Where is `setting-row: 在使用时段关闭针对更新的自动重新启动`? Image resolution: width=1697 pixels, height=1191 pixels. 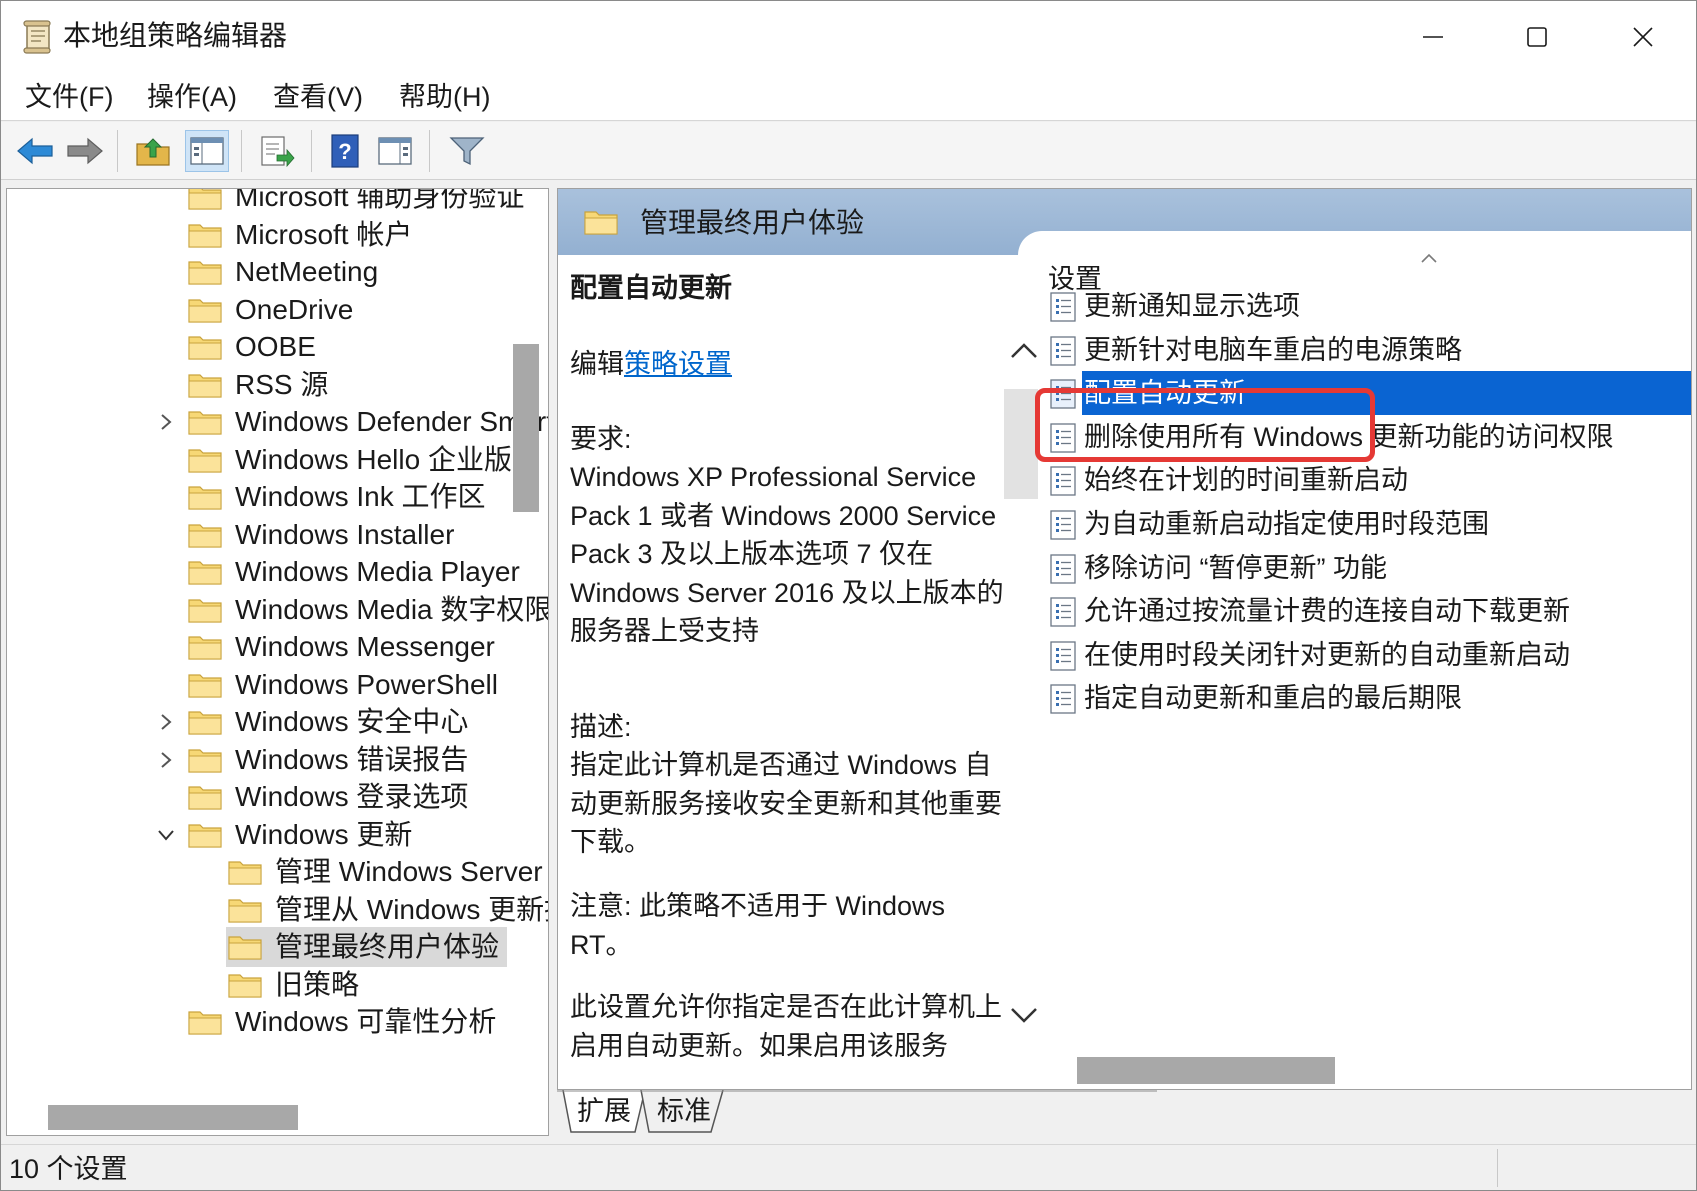
setting-row: 在使用时段关闭针对更新的自动重新启动 is located at coordinates (1369, 655).